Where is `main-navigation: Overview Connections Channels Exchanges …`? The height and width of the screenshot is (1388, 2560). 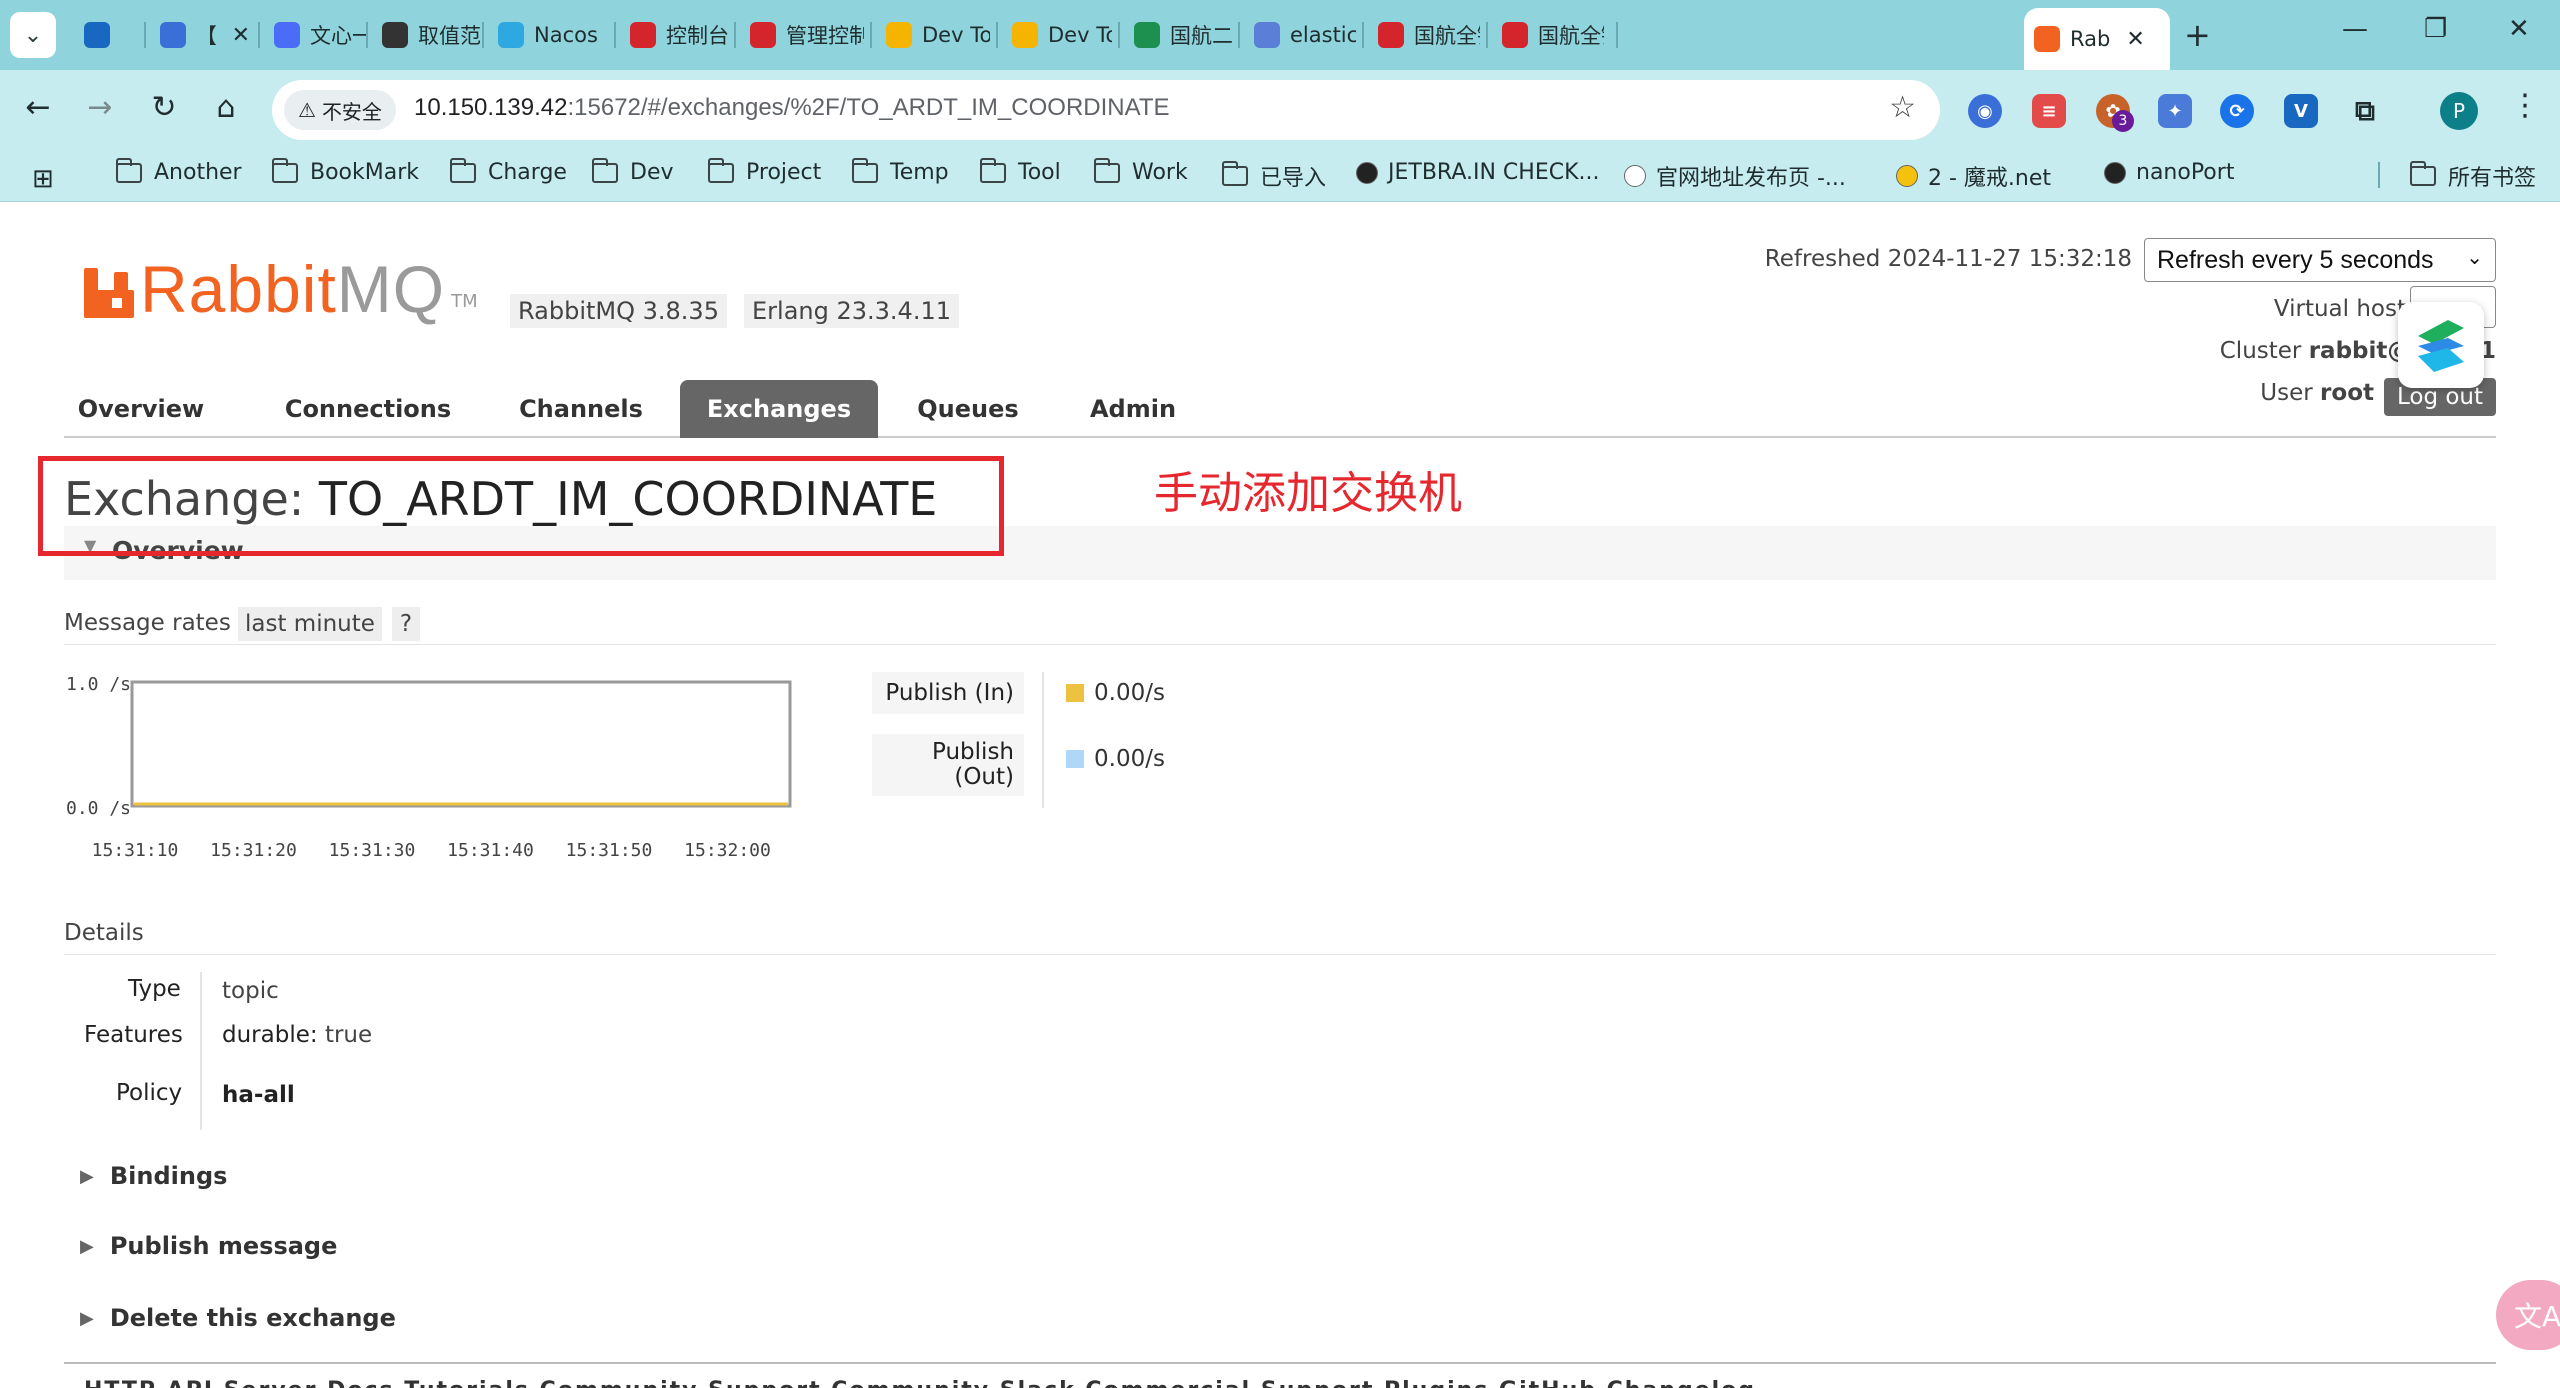
main-navigation: Overview Connections Channels Exchanges … is located at coordinates (1280, 406).